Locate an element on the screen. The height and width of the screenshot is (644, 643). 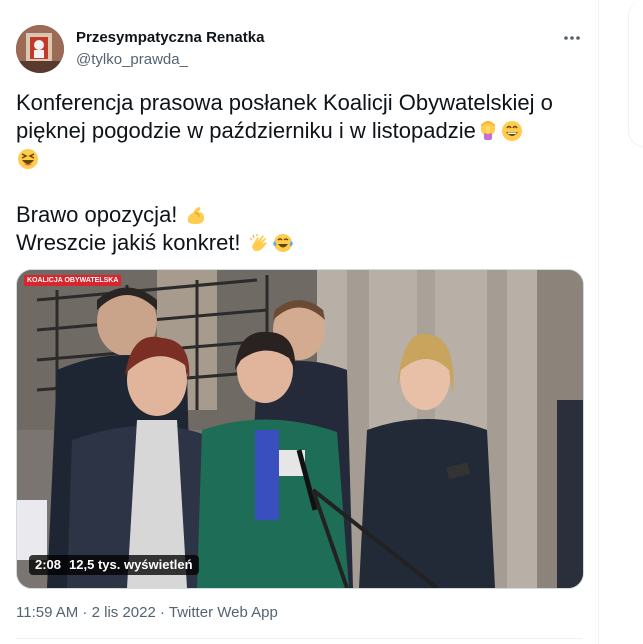
tweet-time: 11:59 AM is located at coordinates (47, 612).